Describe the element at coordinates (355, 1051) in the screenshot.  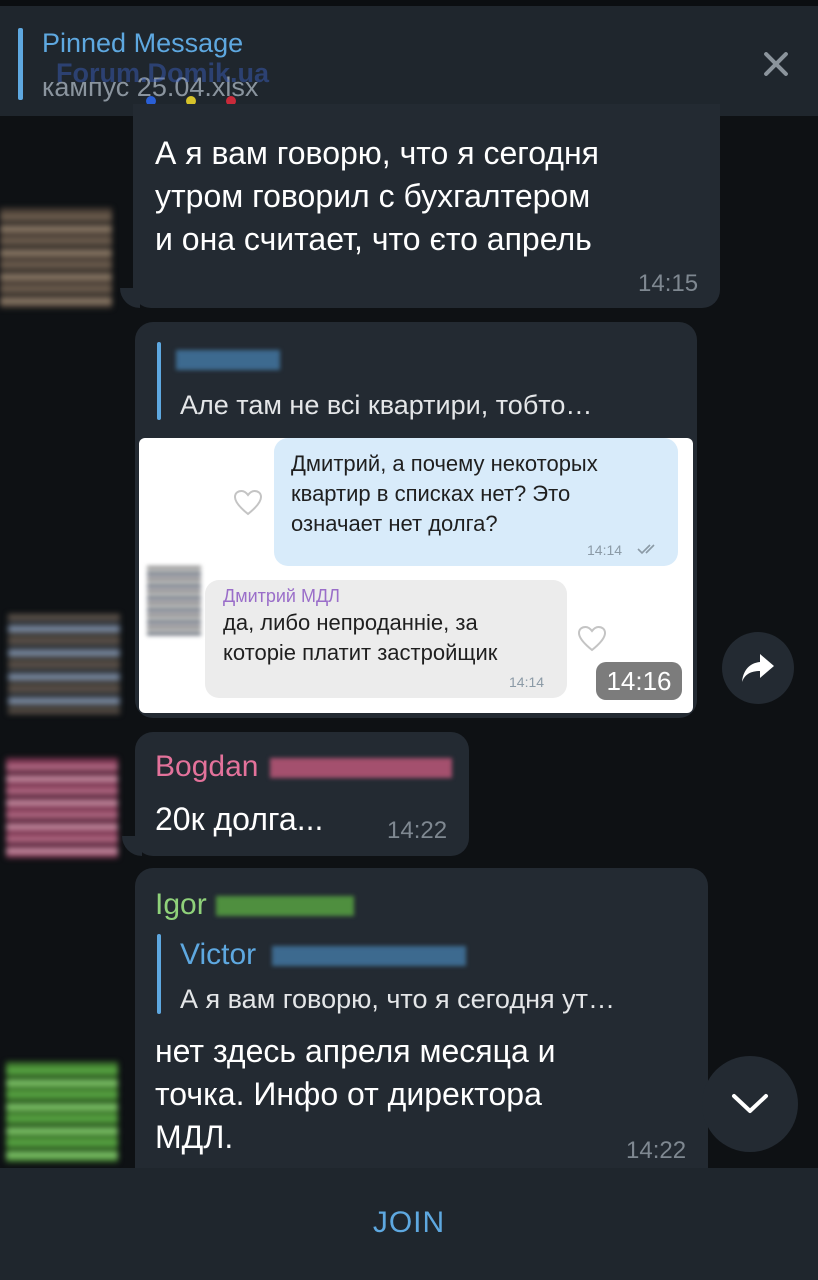
I see `message-text: нет здесь апреля месяца и` at that location.